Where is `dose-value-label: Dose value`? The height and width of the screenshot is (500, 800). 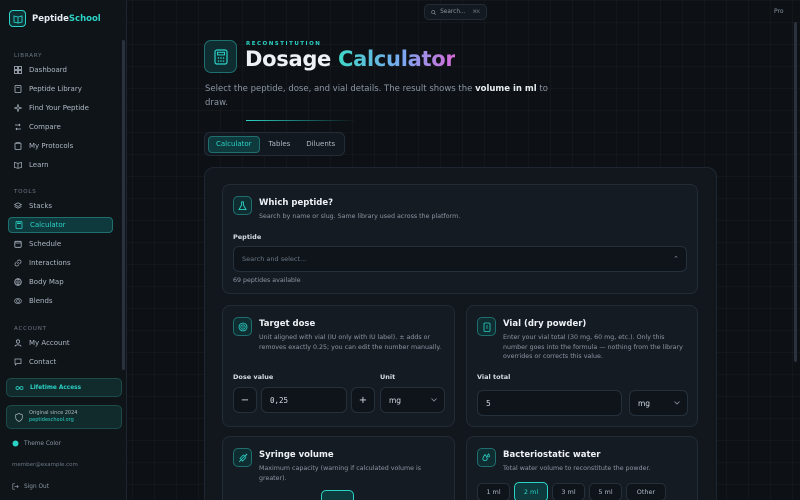
dose-value-label: Dose value is located at coordinates (253, 377).